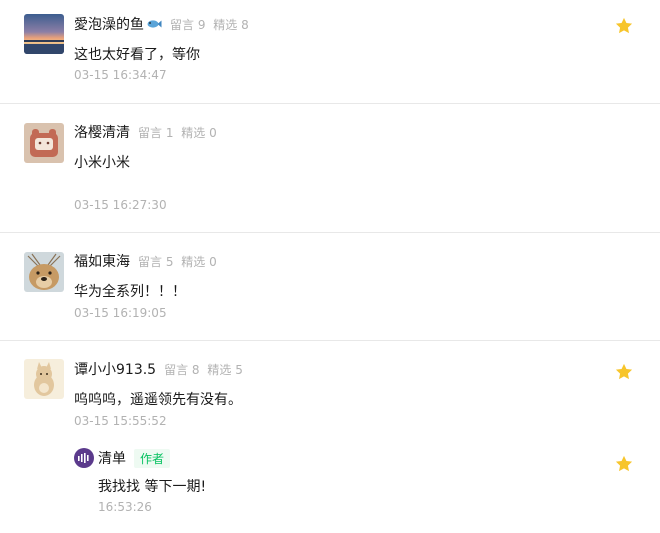 This screenshot has height=533, width=660. What do you see at coordinates (130, 292) in the screenshot?
I see `comment-text: 华为全系列！！！` at bounding box center [130, 292].